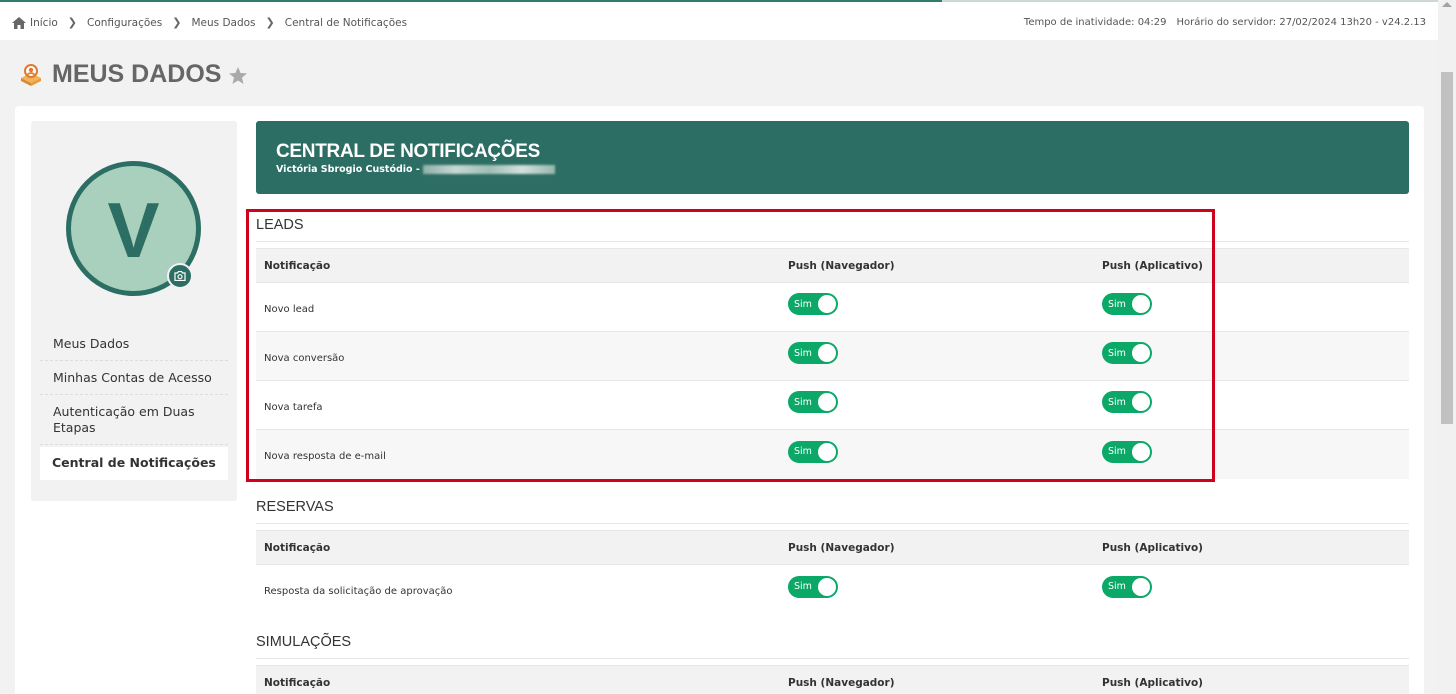  What do you see at coordinates (346, 22) in the screenshot?
I see `breadcrumb-current: Central de Notificações` at bounding box center [346, 22].